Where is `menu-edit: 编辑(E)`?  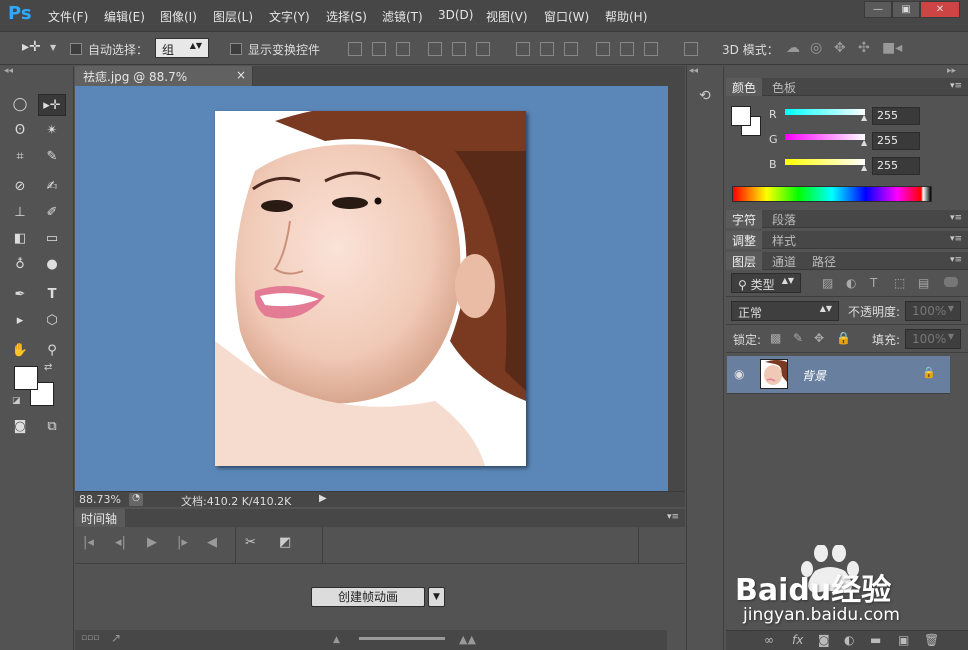 menu-edit: 编辑(E) is located at coordinates (124, 16).